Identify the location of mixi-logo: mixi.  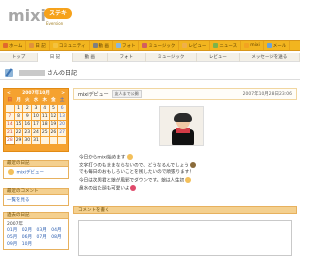
(27, 15).